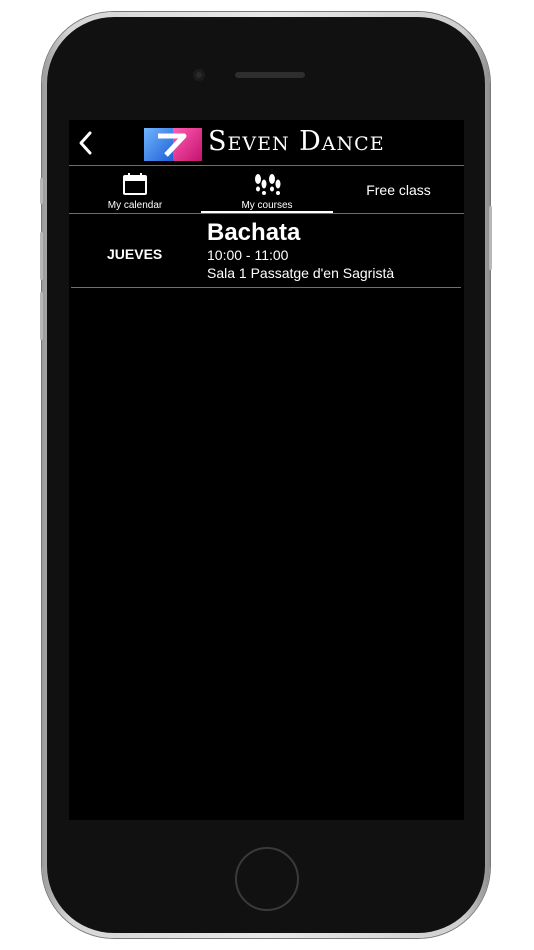  What do you see at coordinates (41, 256) in the screenshot?
I see `volume-up-button` at bounding box center [41, 256].